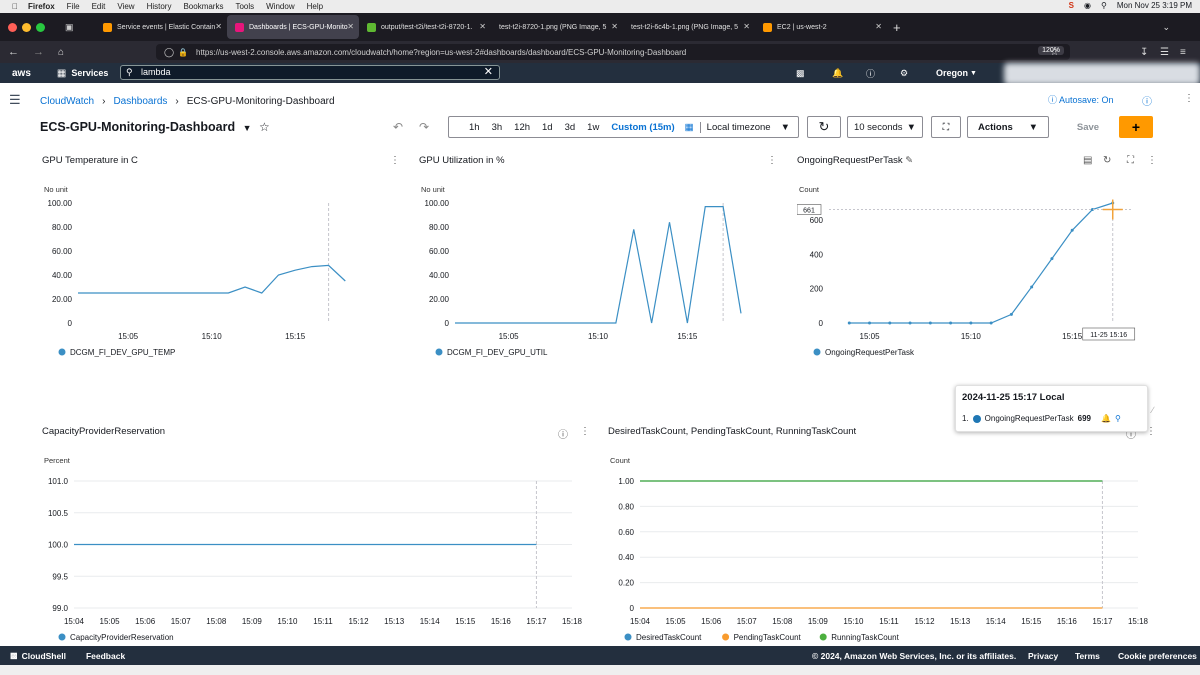 The height and width of the screenshot is (675, 1200). I want to click on range-1w: 1w, so click(597, 127).